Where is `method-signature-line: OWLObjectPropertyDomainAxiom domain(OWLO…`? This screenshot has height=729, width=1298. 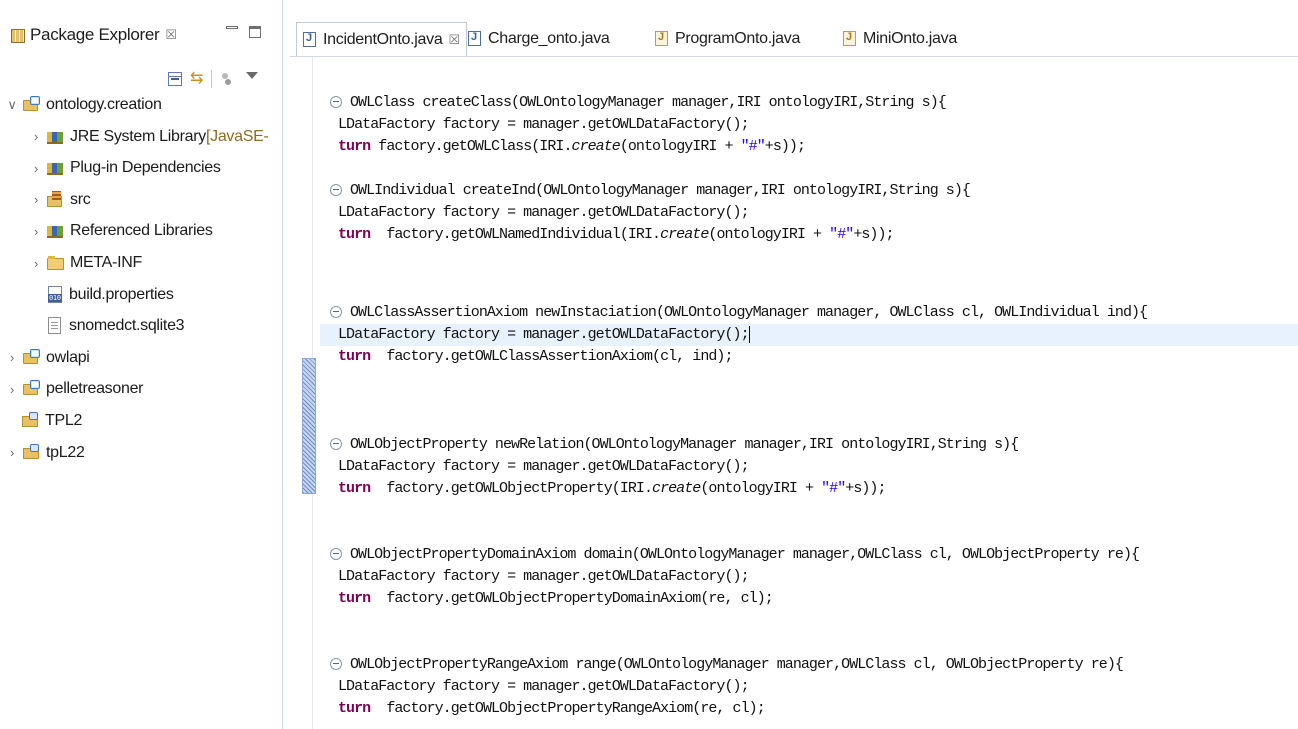
method-signature-line: OWLObjectPropertyDomainAxiom domain(OWLO… is located at coordinates (809, 555).